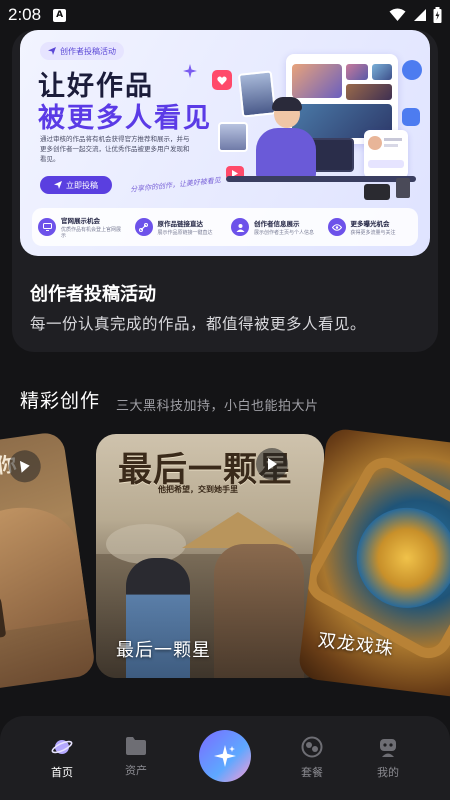 This screenshot has width=450, height=800. Describe the element at coordinates (25, 14) in the screenshot. I see `status-time: 2:08` at that location.